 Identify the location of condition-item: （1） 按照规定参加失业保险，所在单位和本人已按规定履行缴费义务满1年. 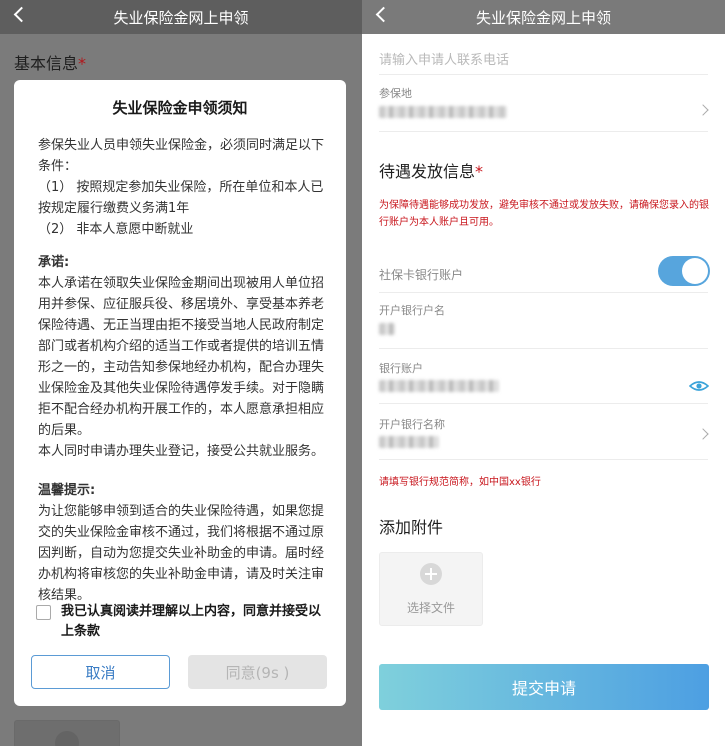
(181, 198).